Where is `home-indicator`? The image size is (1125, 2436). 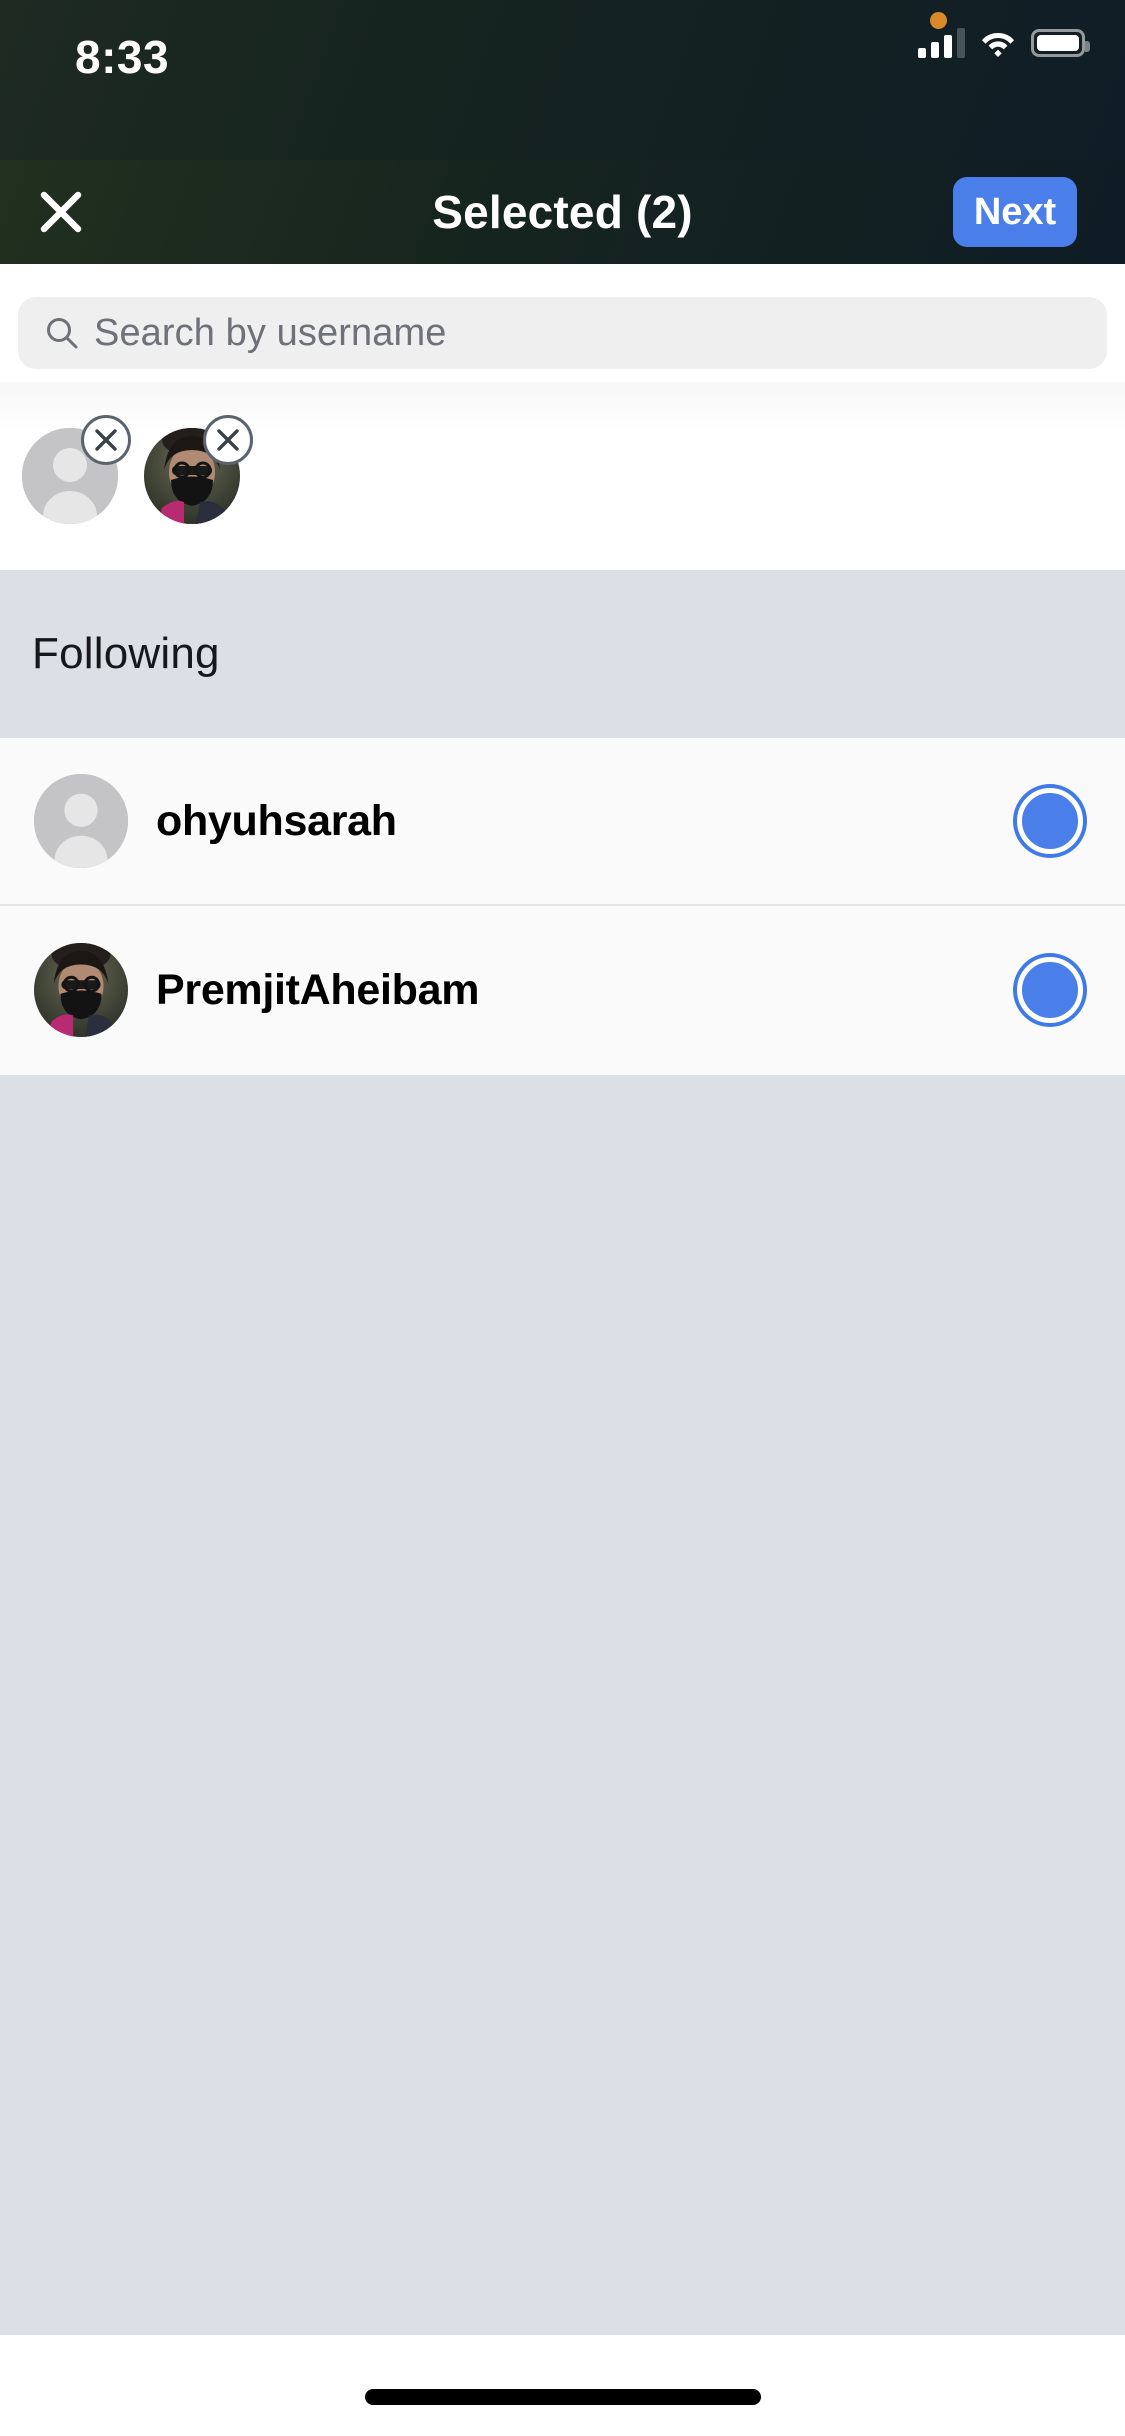 home-indicator is located at coordinates (562, 2397).